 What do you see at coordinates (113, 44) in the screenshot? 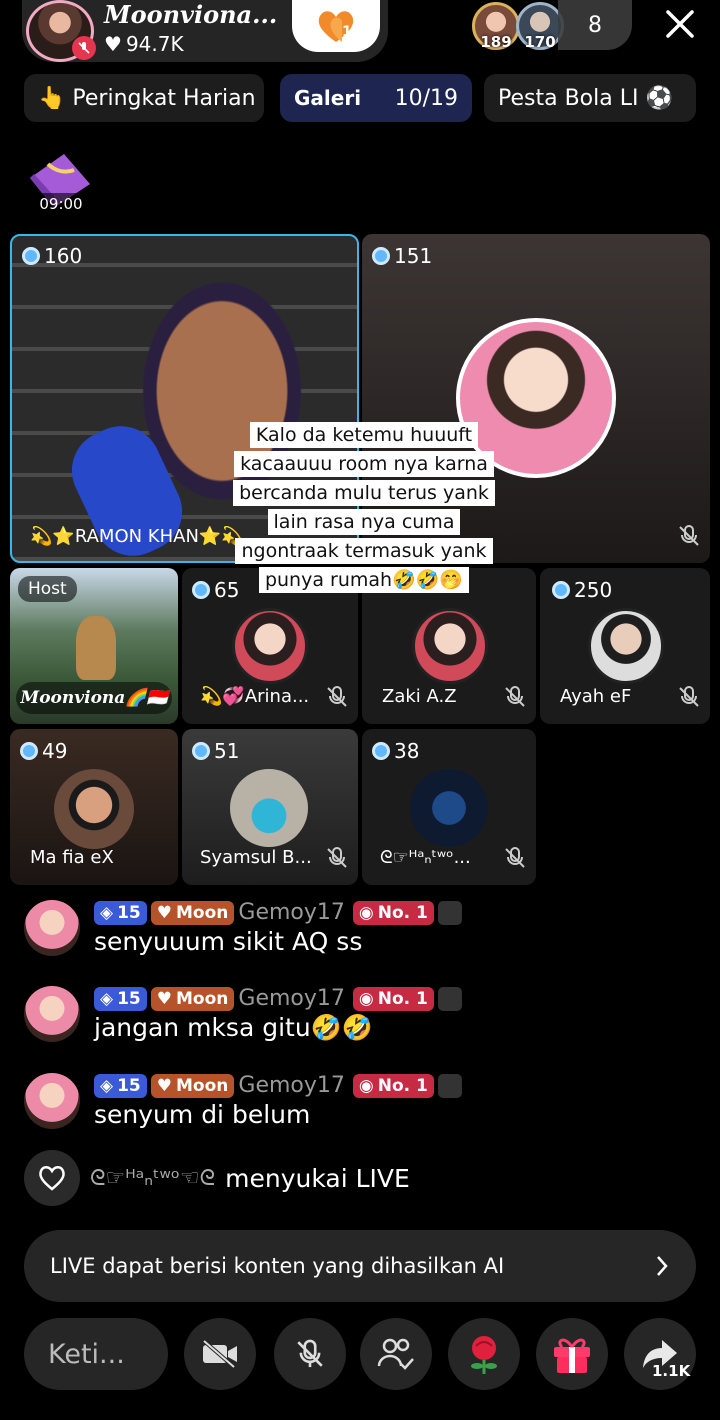
I see `heart-icon: ♥` at bounding box center [113, 44].